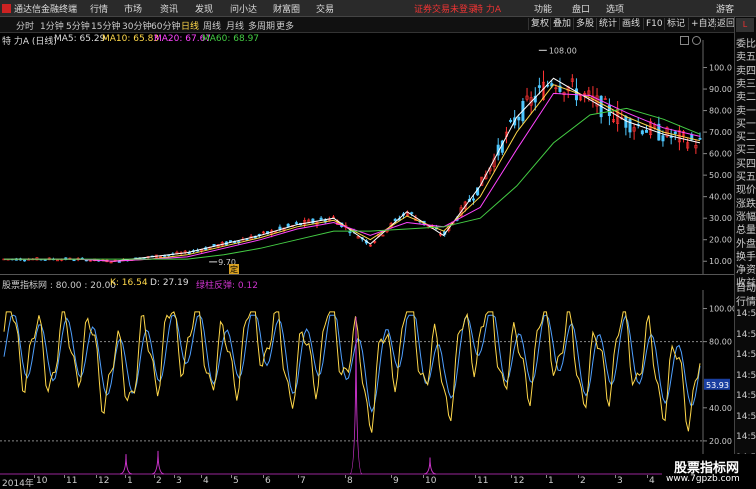 This screenshot has width=756, height=489. Describe the element at coordinates (720, 197) in the screenshot. I see `price-axis-label: 40.00` at that location.